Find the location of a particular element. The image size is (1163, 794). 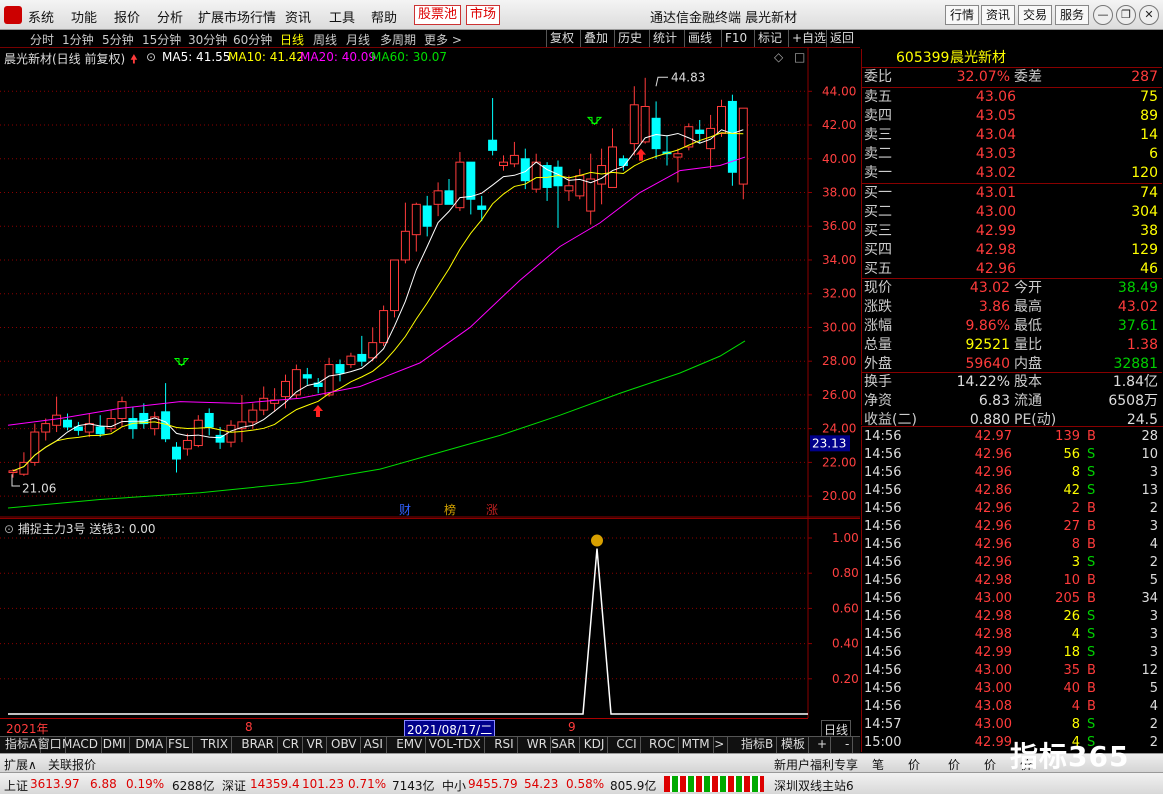

indicator-tab-right: 模板 is located at coordinates (794, 745).